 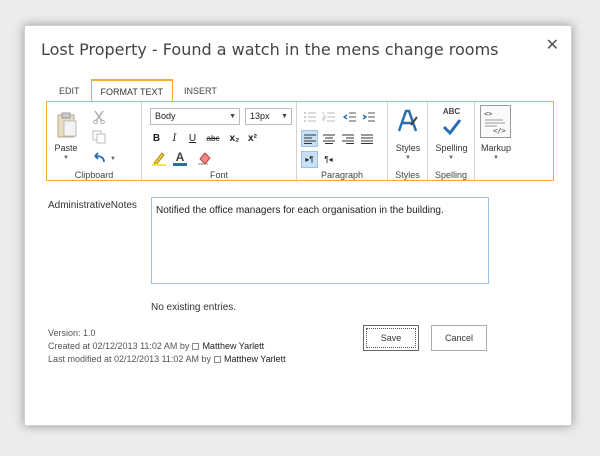 What do you see at coordinates (452, 127) in the screenshot?
I see `spelling-check-icon` at bounding box center [452, 127].